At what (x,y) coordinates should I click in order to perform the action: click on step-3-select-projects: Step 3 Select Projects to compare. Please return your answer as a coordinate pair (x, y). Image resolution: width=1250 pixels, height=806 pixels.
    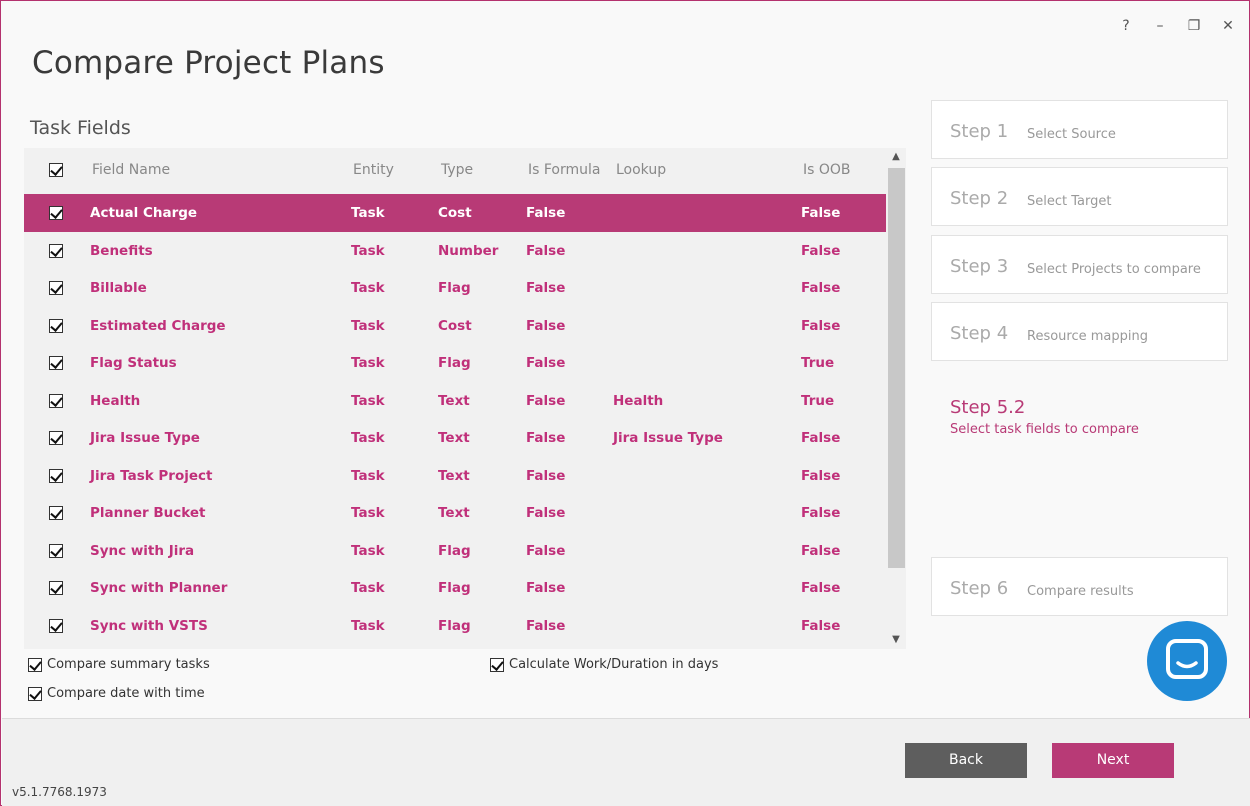
    Looking at the image, I should click on (1079, 264).